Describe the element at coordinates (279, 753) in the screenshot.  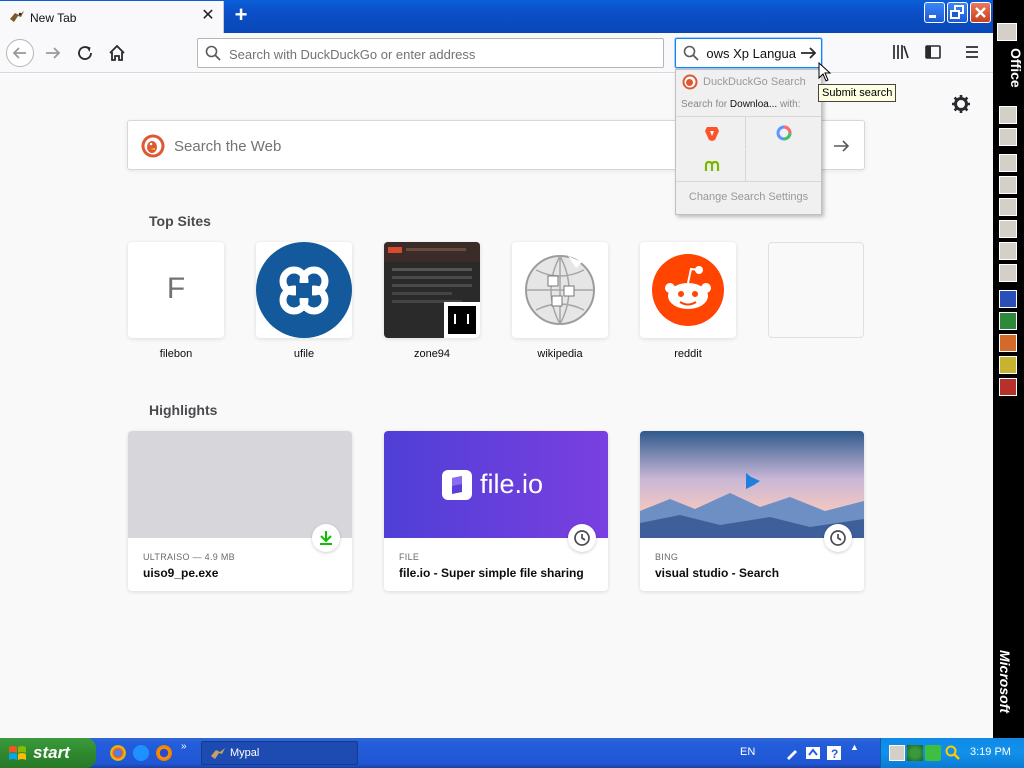
I see `taskbar-item-mypal: Mypal` at that location.